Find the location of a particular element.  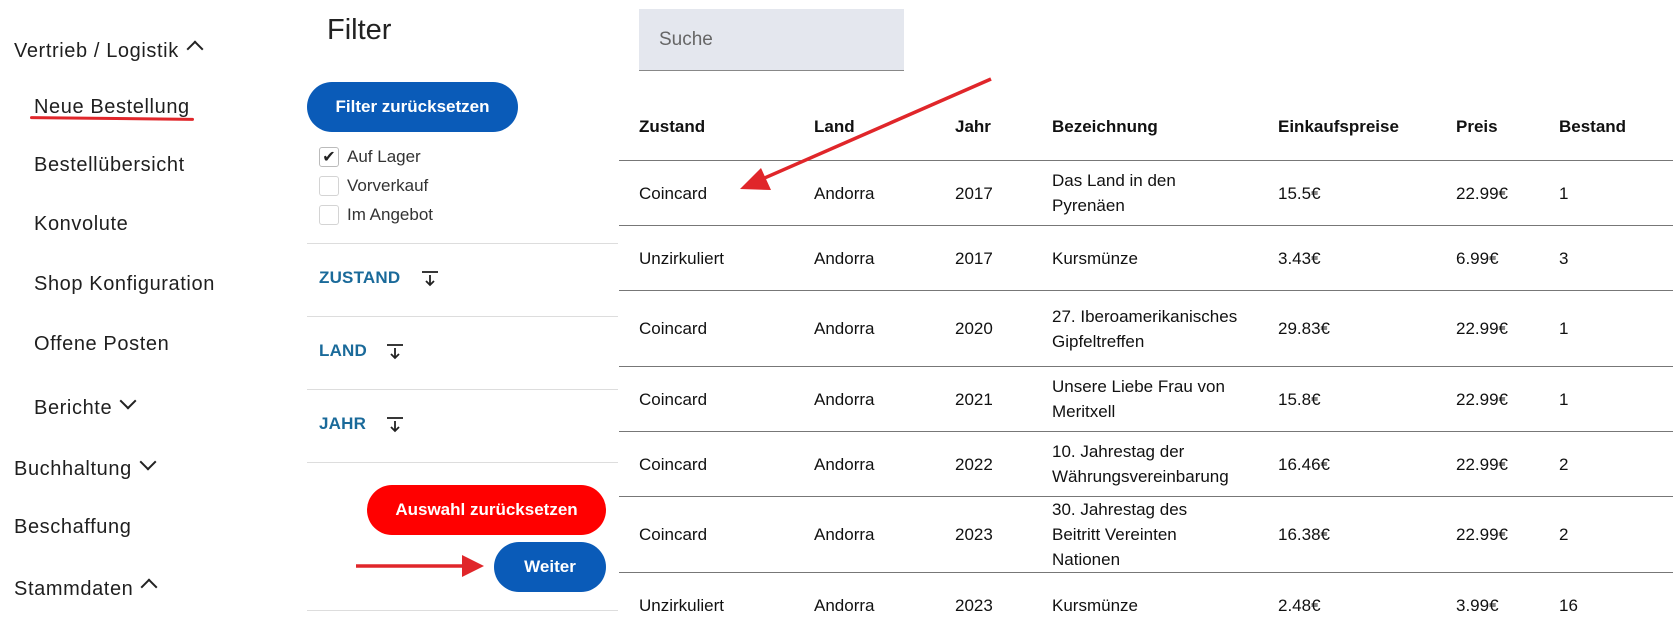

nav-shop-konfiguration: Shop Konfiguration is located at coordinates (124, 284).